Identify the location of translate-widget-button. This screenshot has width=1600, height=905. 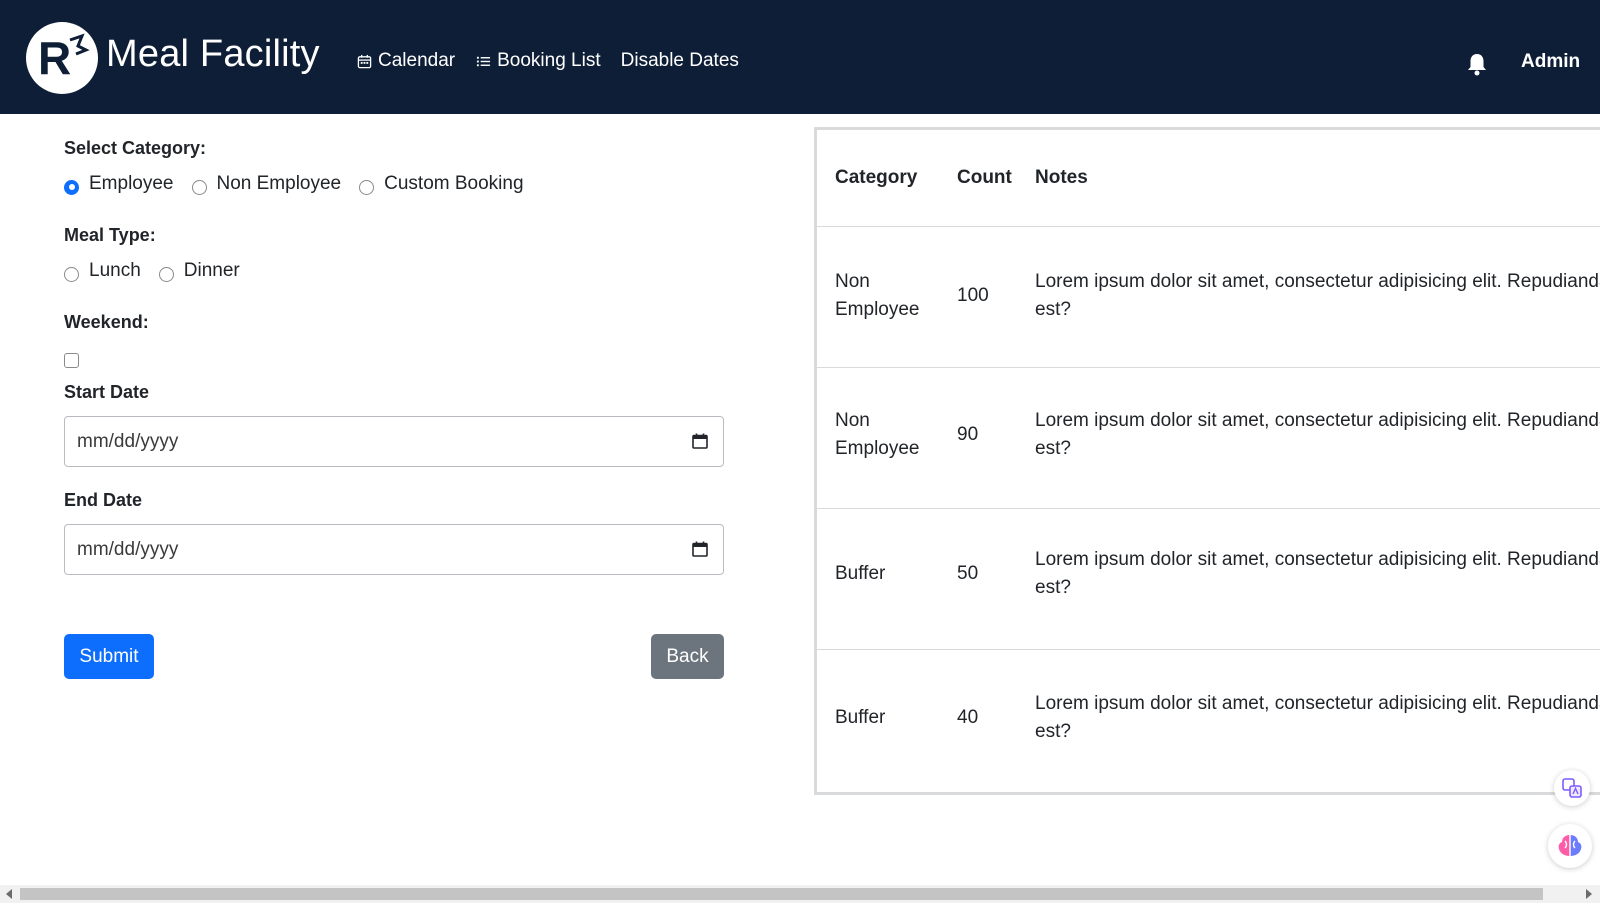
(1572, 788).